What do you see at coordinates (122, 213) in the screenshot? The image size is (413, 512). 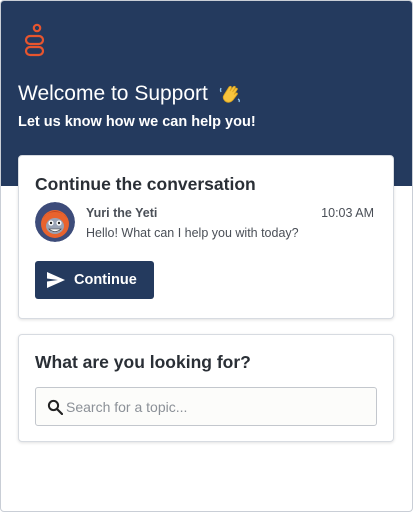 I see `message-sender: Yuri the Yeti` at bounding box center [122, 213].